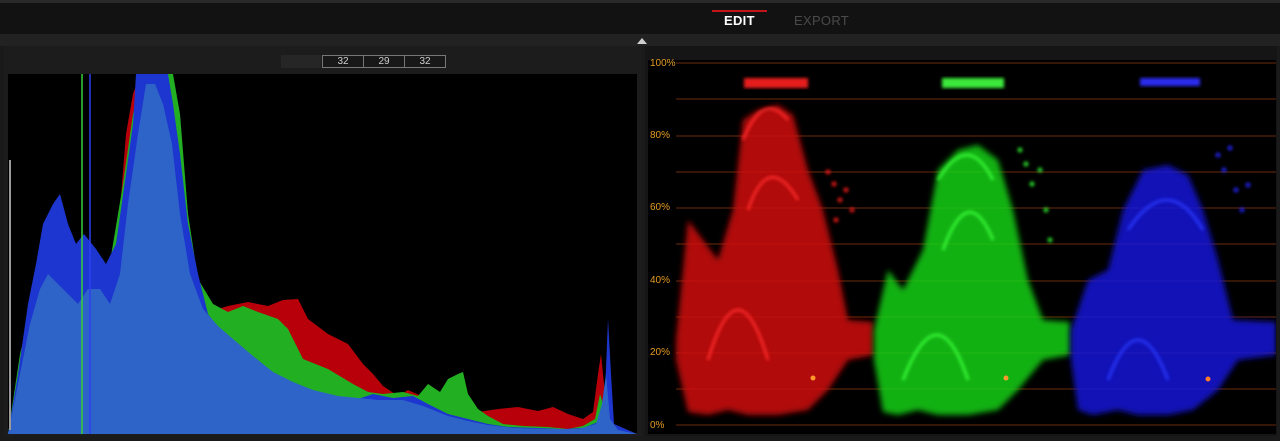  Describe the element at coordinates (739, 11) in the screenshot. I see `active-tab-indicator` at that location.